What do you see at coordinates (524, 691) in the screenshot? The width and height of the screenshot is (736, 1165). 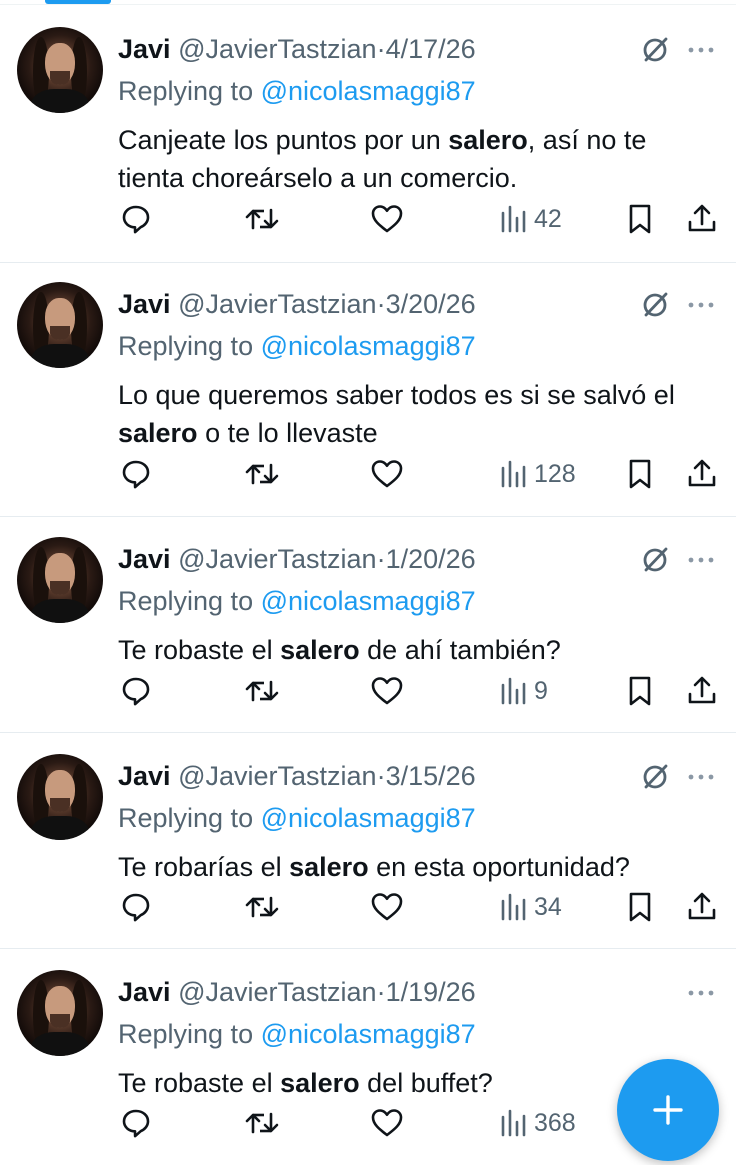 I see `views-button: 9` at bounding box center [524, 691].